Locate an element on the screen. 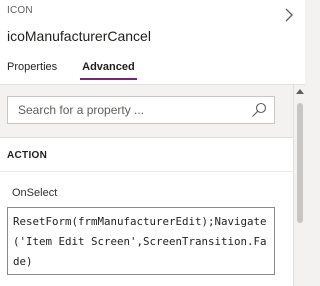 This screenshot has height=286, width=320. search-box is located at coordinates (141, 110).